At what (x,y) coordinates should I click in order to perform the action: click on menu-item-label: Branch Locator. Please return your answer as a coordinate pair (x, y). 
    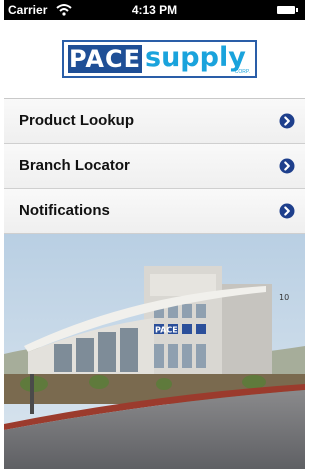
    Looking at the image, I should click on (74, 165).